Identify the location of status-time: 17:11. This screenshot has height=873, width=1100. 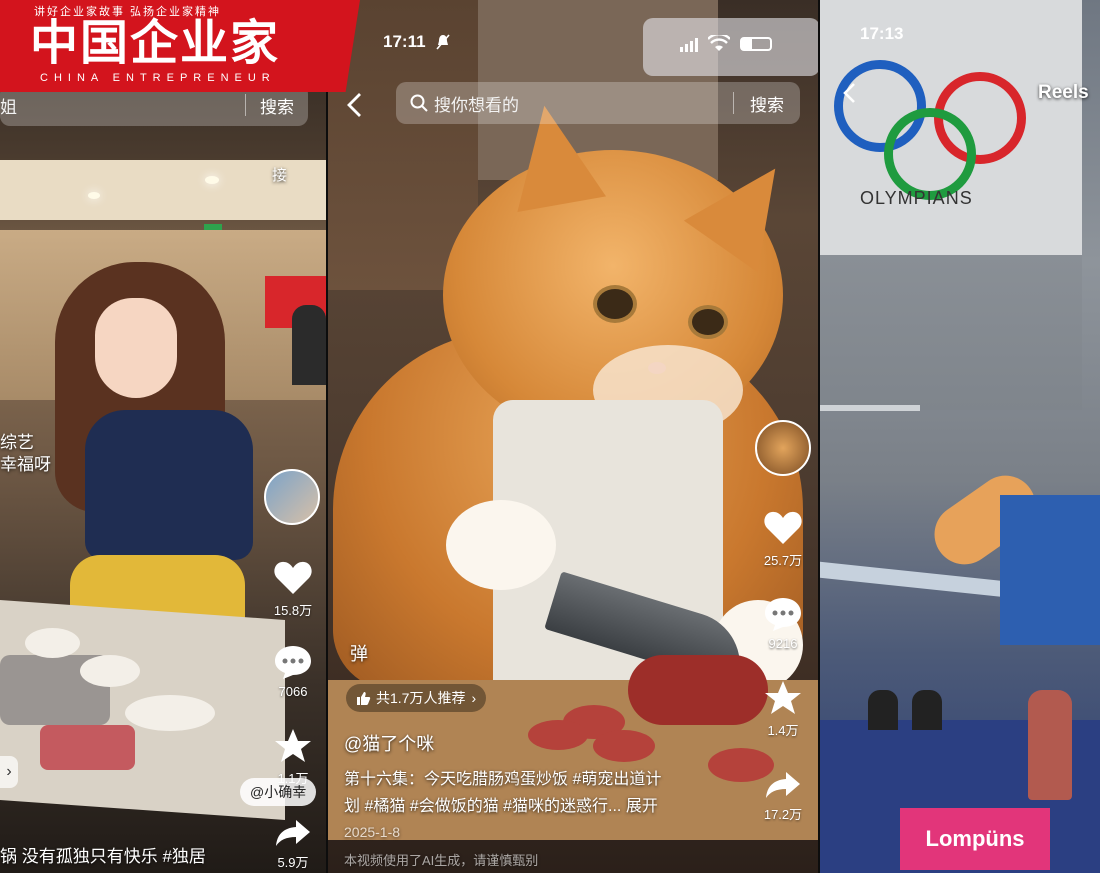
(404, 41).